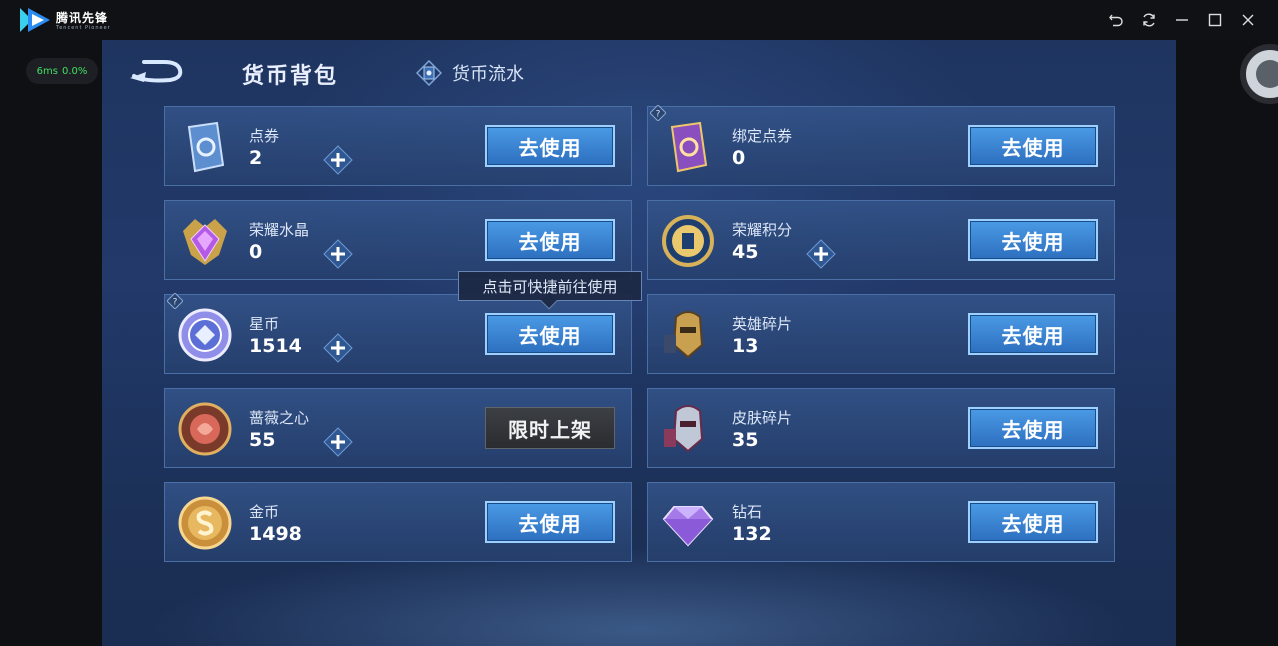 The image size is (1278, 646). Describe the element at coordinates (1116, 20) in the screenshot. I see `undo-icon` at that location.